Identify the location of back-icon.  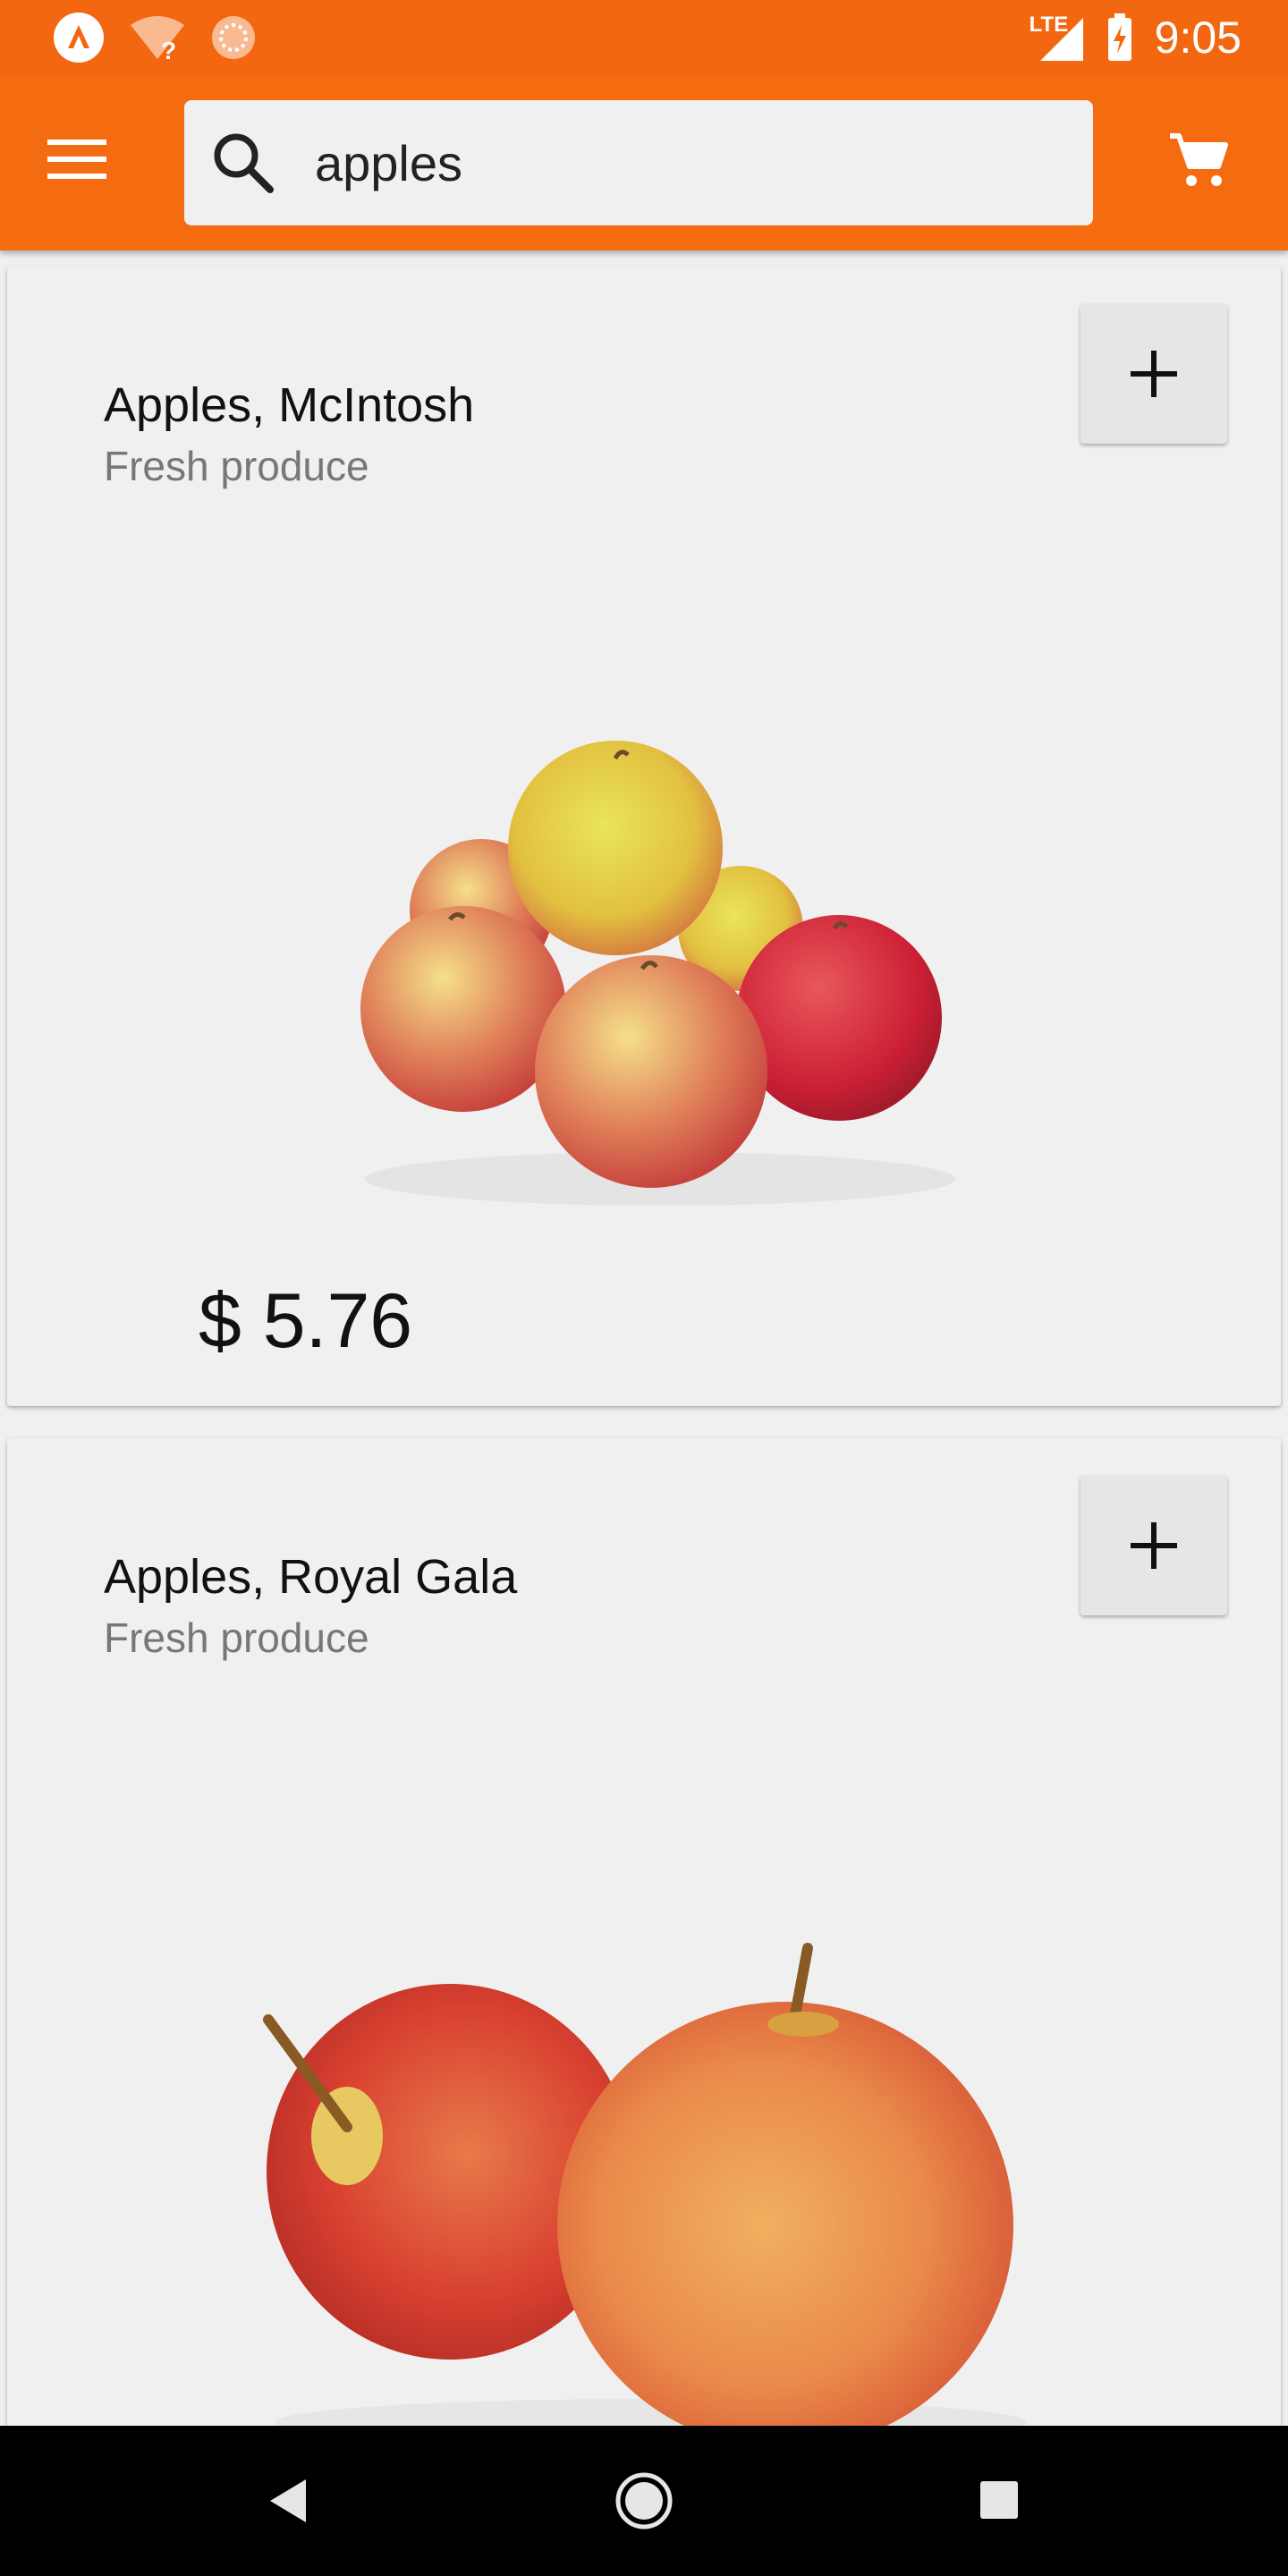
(286, 2501).